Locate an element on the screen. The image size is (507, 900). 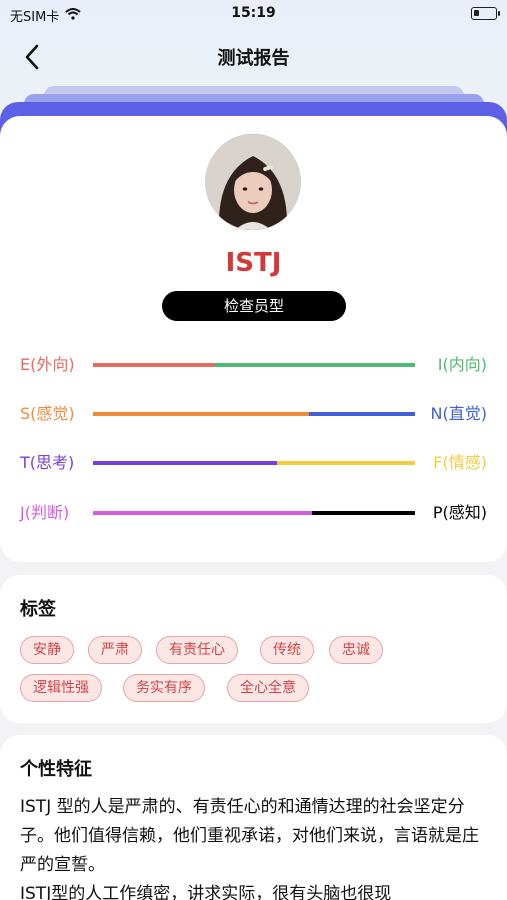
dimension-right-label: P(感知) is located at coordinates (459, 512).